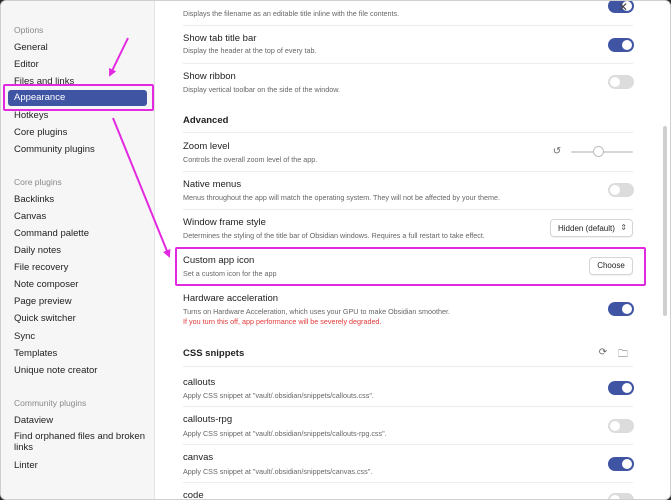  Describe the element at coordinates (141, 187) in the screenshot. I see `annotation-arrow-to-app-icon` at that location.